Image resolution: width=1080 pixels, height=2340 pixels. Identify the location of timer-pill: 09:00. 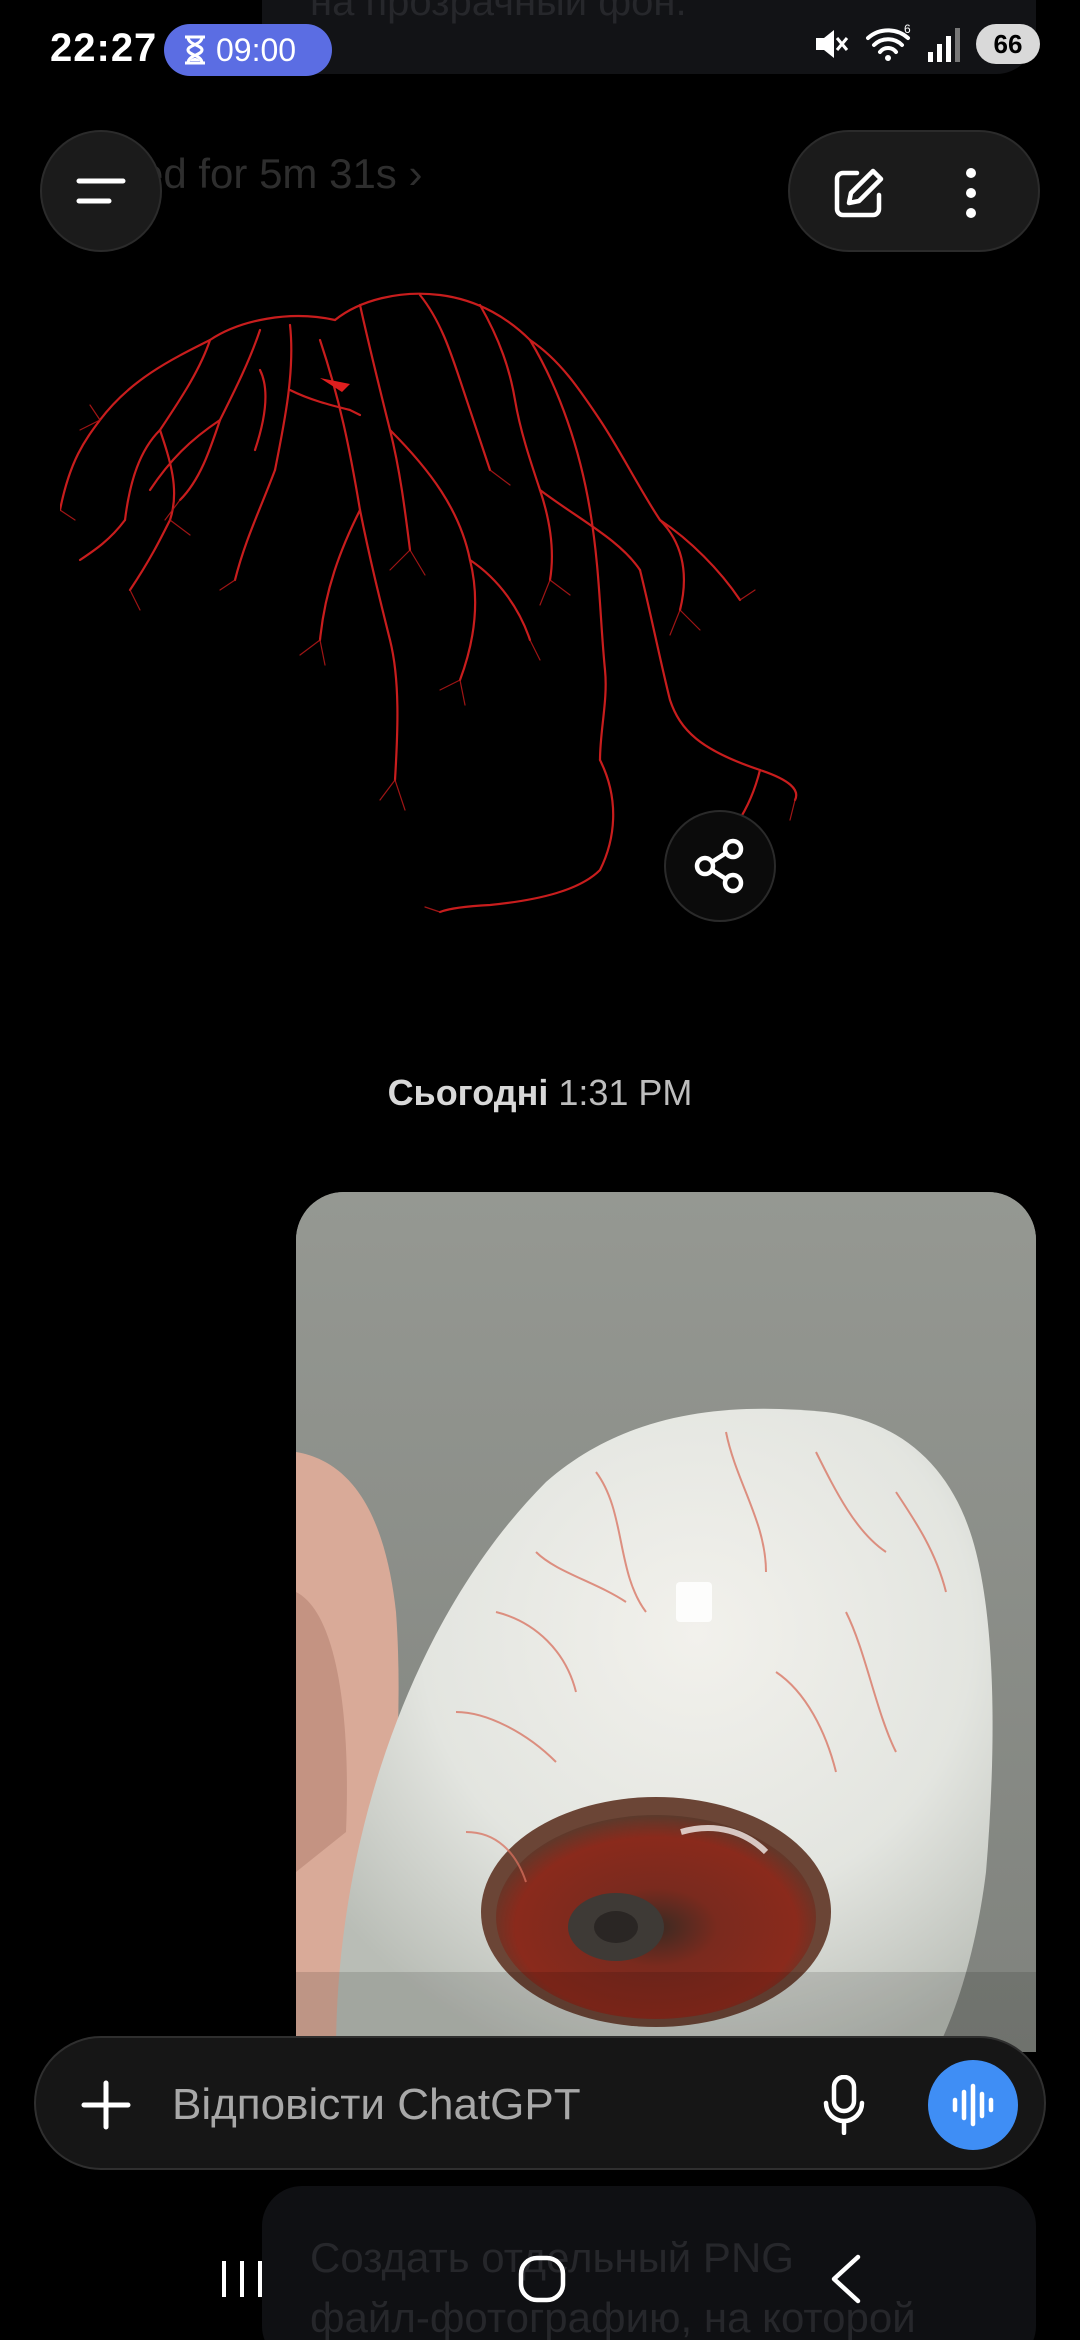
(248, 50).